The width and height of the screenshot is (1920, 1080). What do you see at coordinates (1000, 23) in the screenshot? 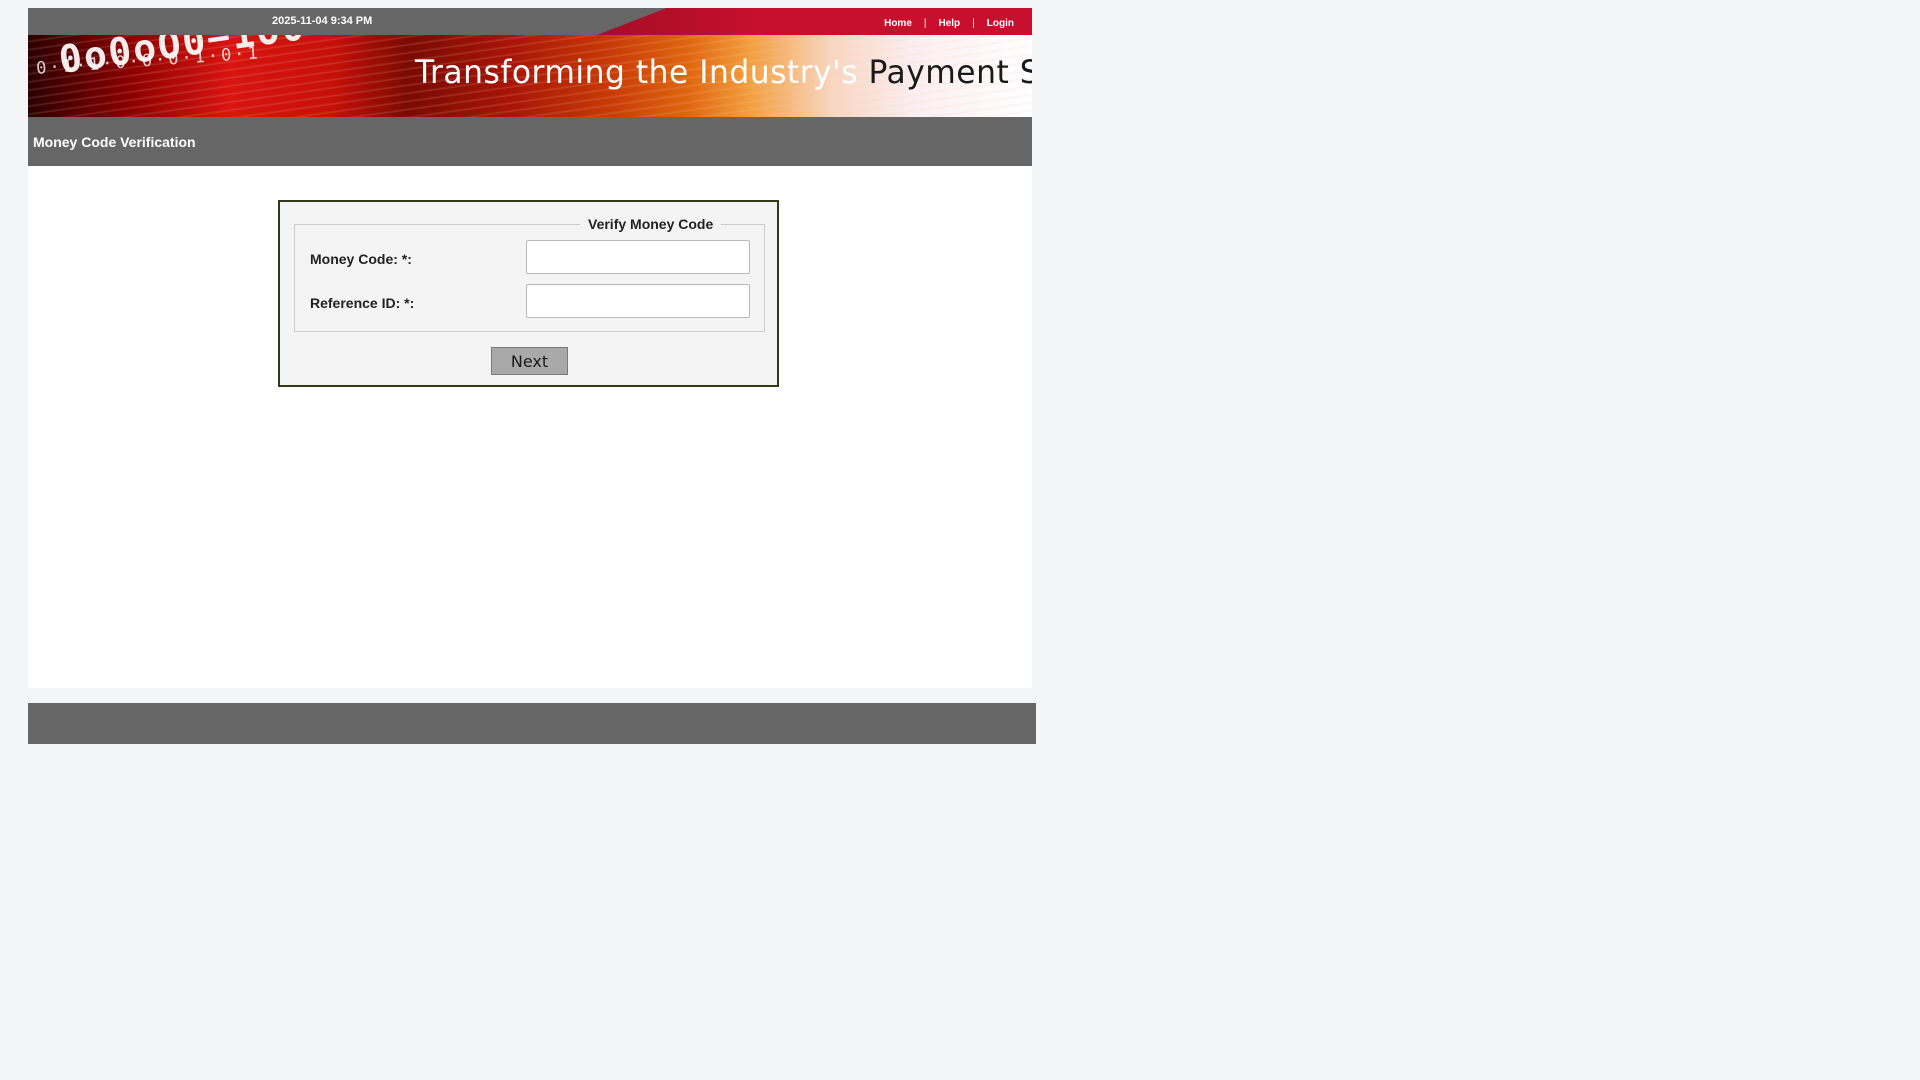
I see `login-link: Login` at bounding box center [1000, 23].